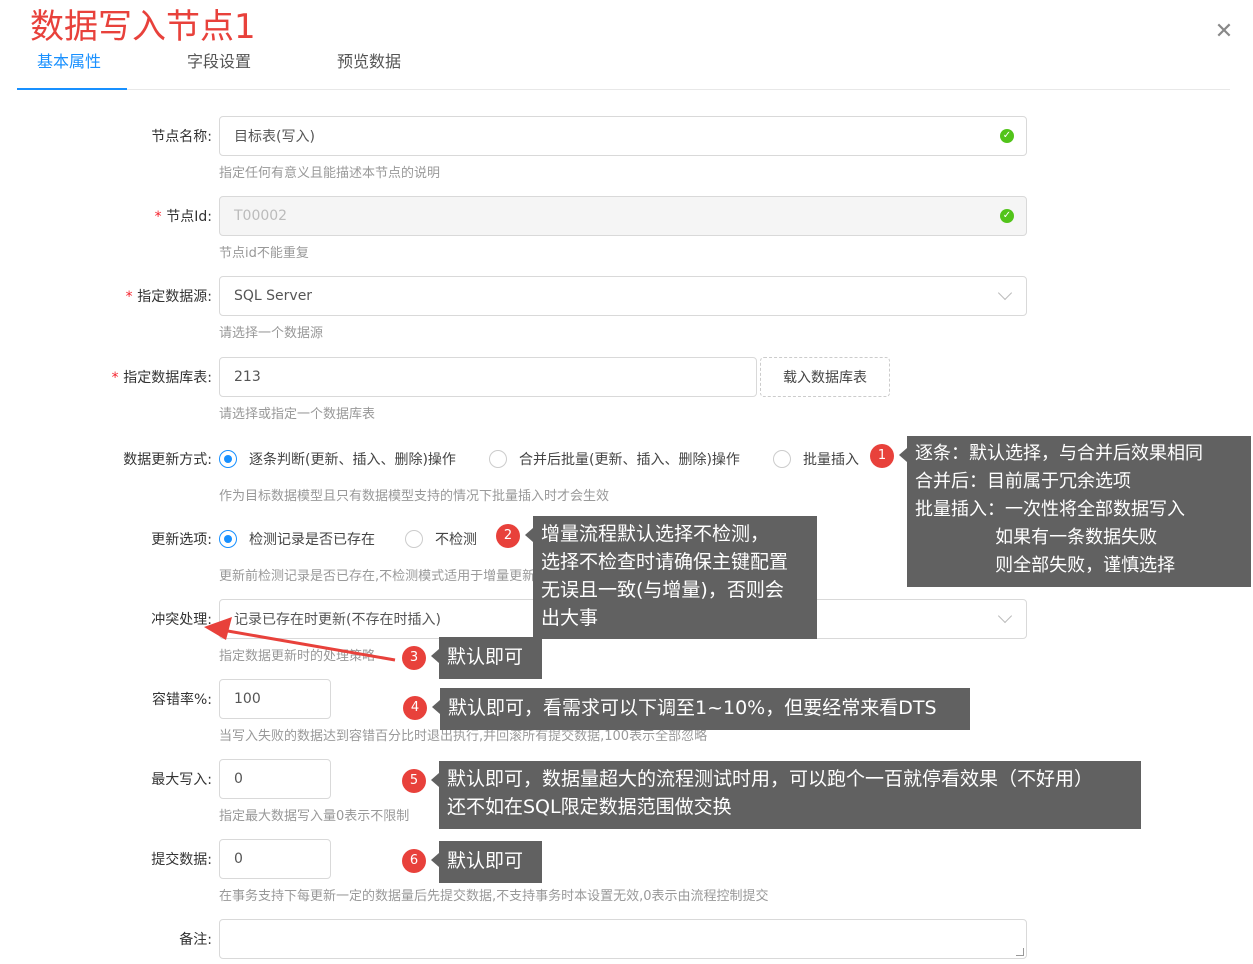 The height and width of the screenshot is (964, 1253). What do you see at coordinates (167, 378) in the screenshot?
I see `db-table-label-text: 指定数据库表:` at bounding box center [167, 378].